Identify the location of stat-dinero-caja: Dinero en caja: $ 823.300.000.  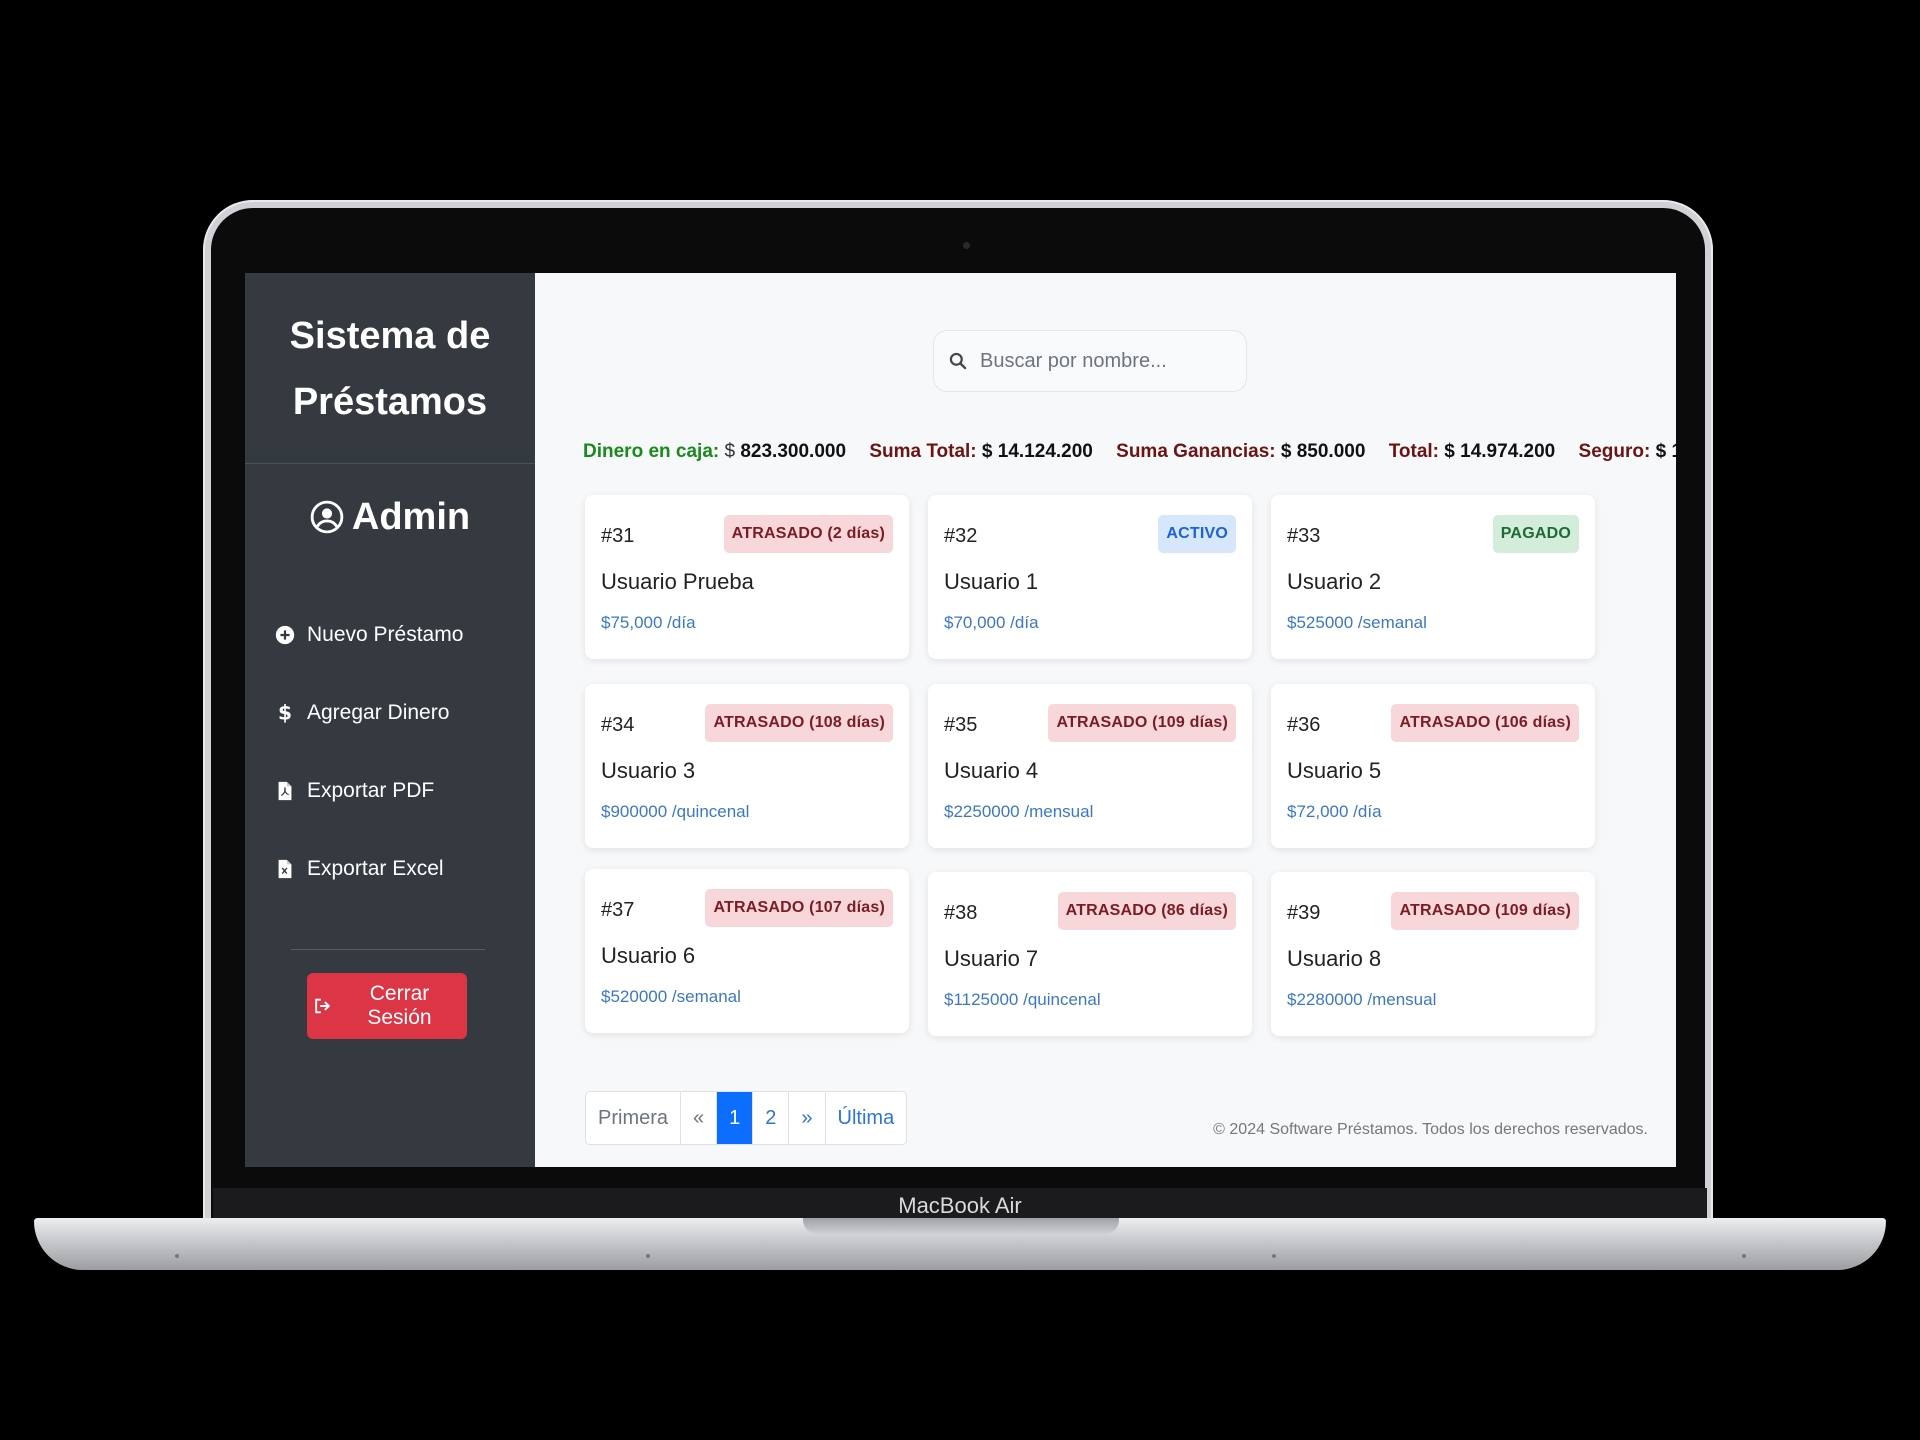
(717, 451).